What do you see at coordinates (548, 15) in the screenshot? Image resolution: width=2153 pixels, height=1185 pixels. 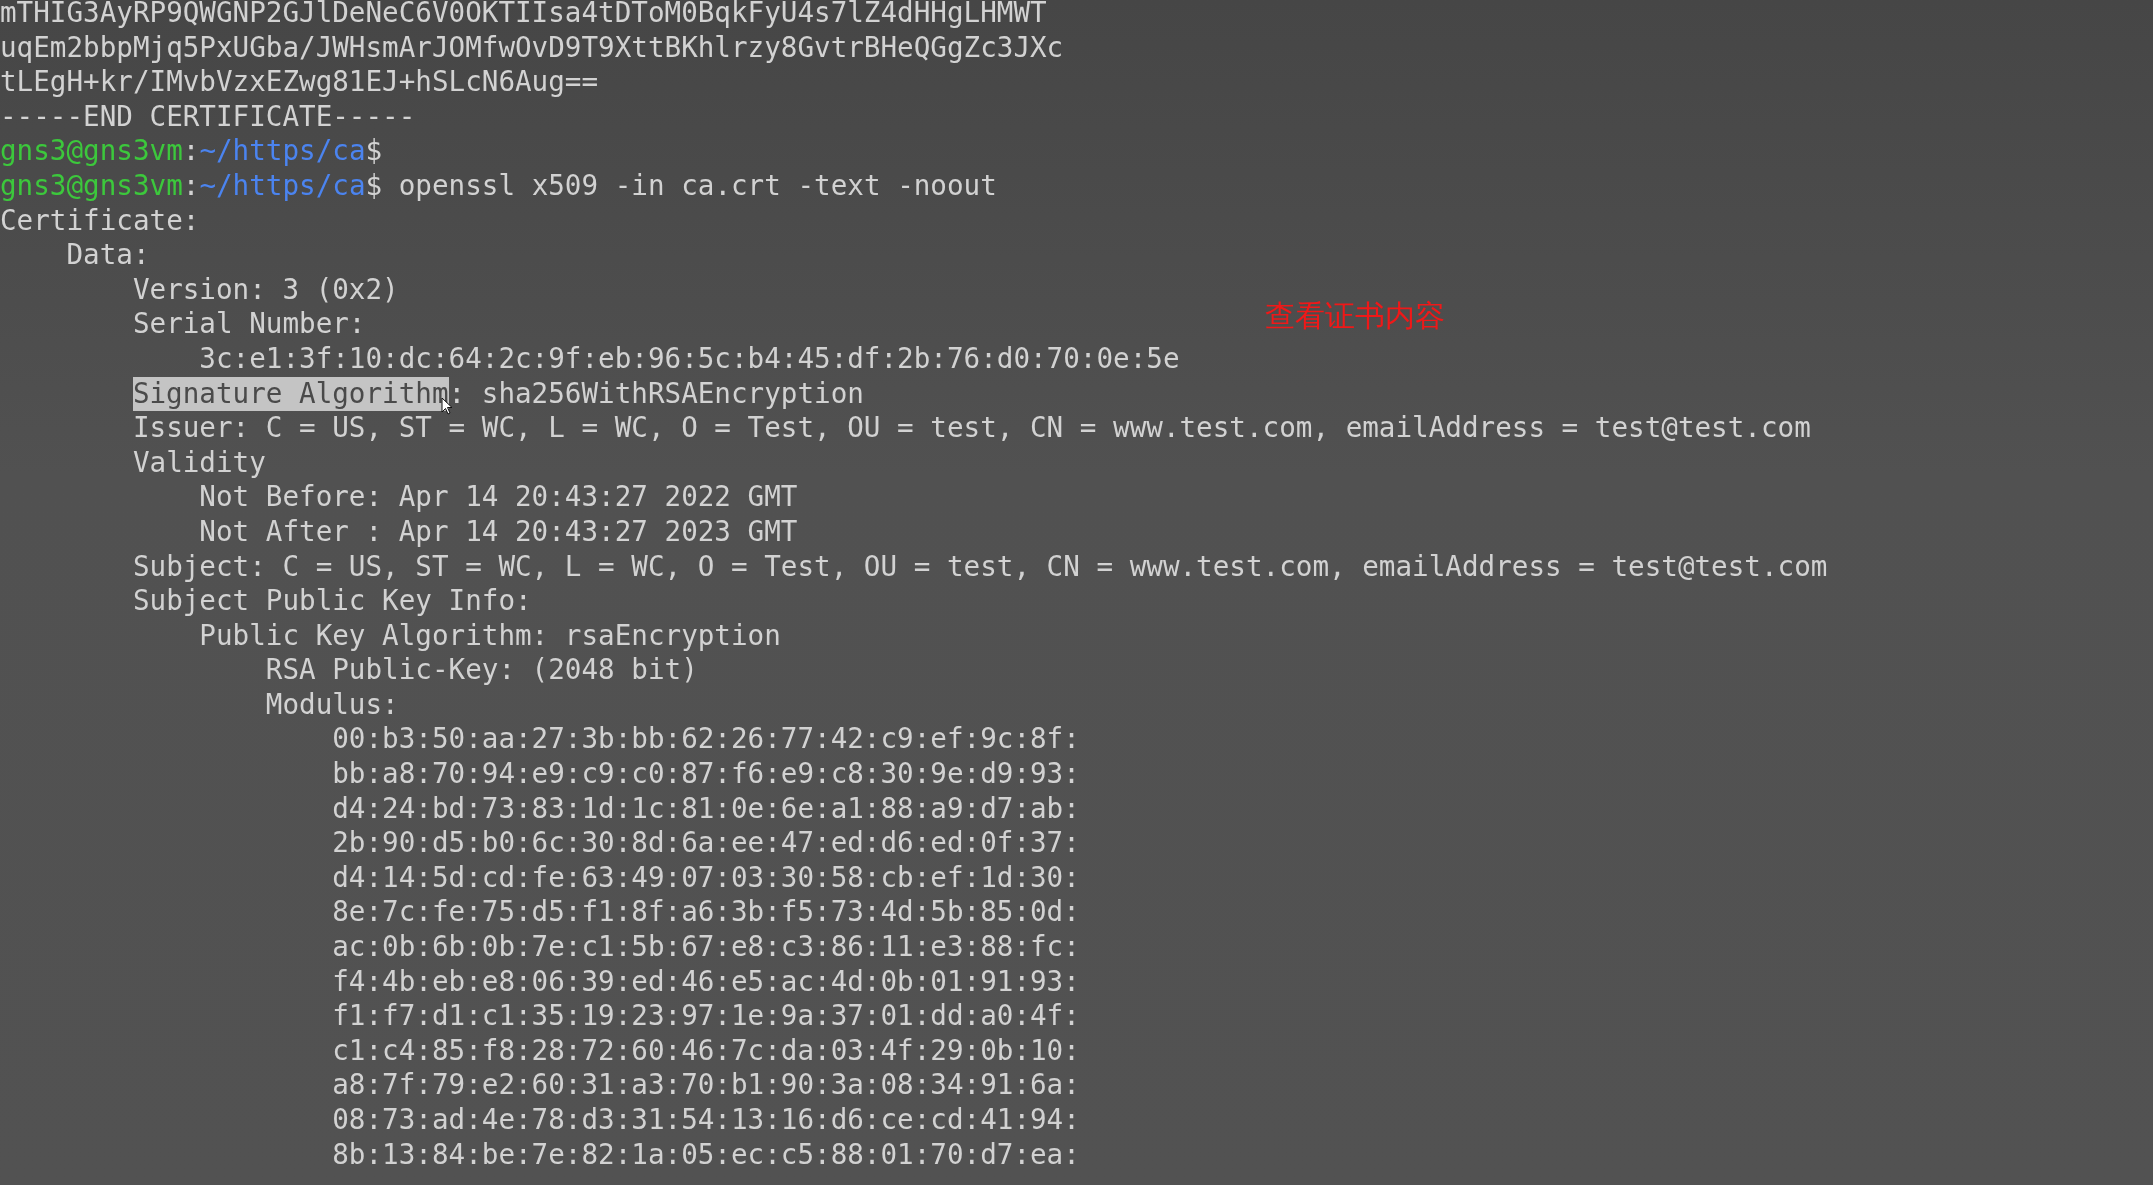 I see `terminal-text: IG3AyRP9QWGNP2GJlDeNeC6V0OKTIIsa4tDToM0BqkFyU4s7lZ4dHHgLHMWT` at bounding box center [548, 15].